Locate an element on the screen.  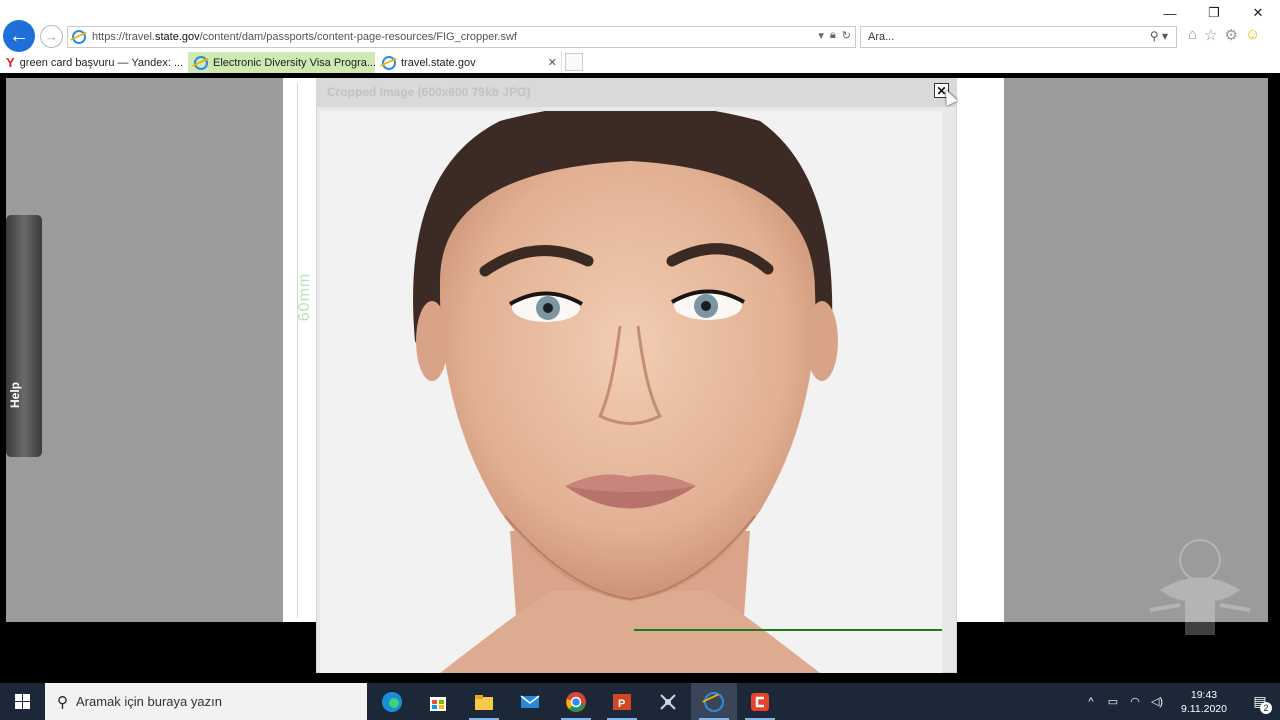
notifications-button: ▤ 2 is located at coordinates (1260, 703).